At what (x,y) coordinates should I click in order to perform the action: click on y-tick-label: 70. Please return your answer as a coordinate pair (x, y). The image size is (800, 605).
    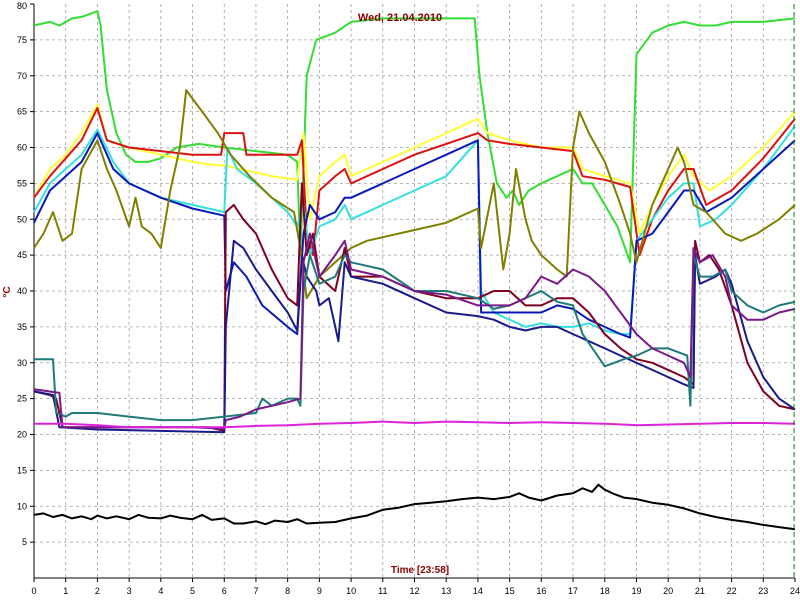
    Looking at the image, I should click on (22, 76).